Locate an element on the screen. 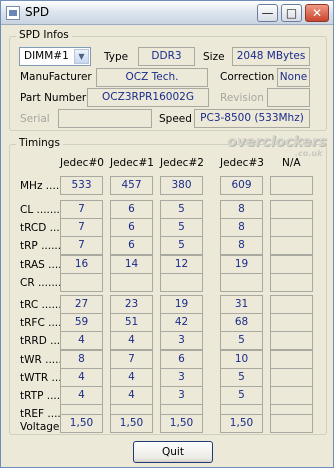 The width and height of the screenshot is (334, 468). manufacturer-label: ManuFacturer is located at coordinates (56, 77).